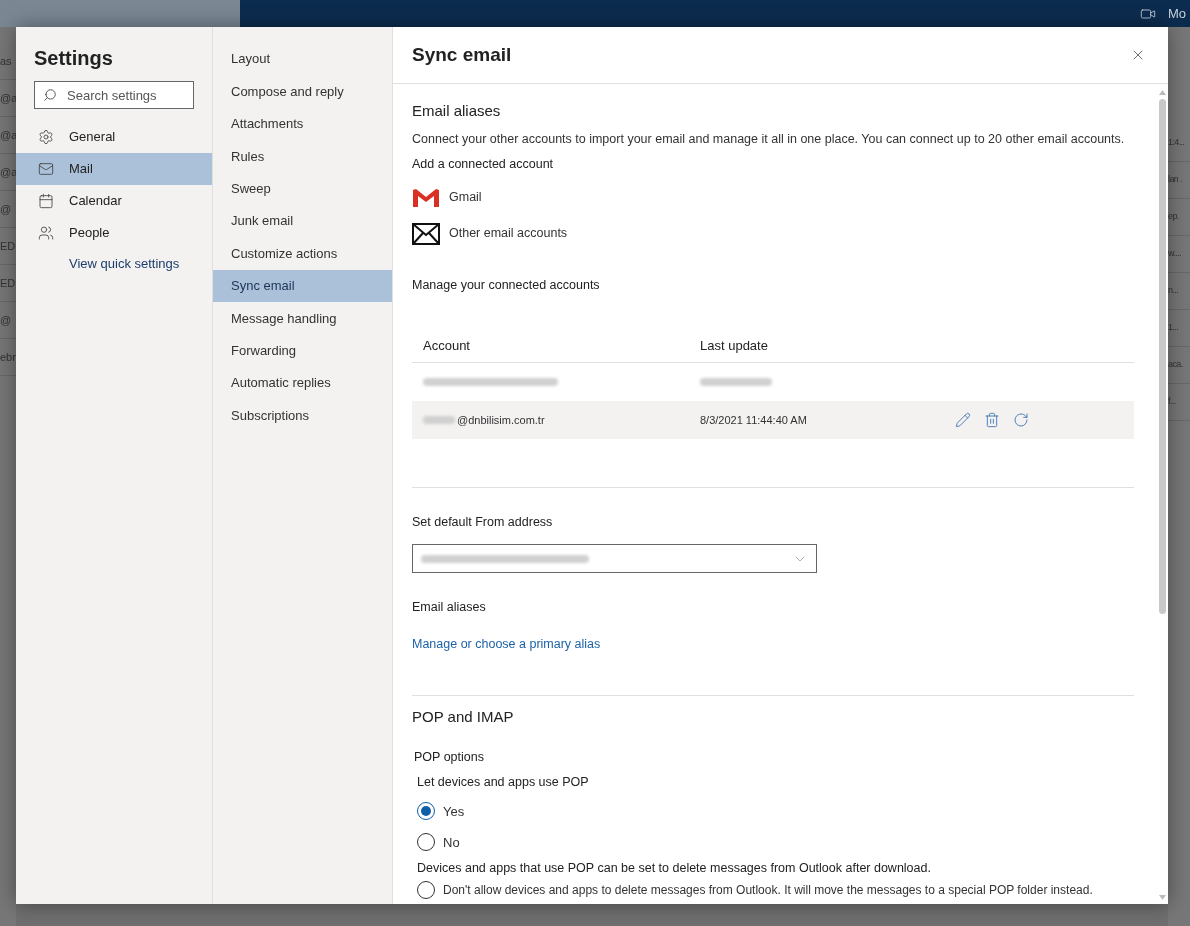 This screenshot has height=926, width=1190. Describe the element at coordinates (114, 233) in the screenshot. I see `category-item: People` at that location.